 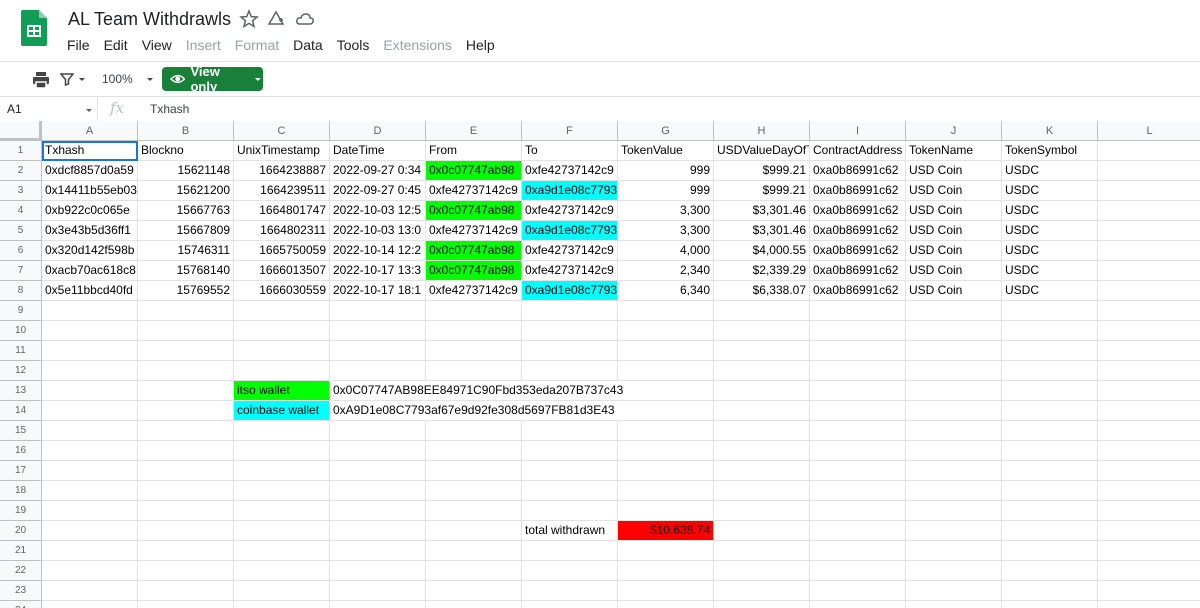 I want to click on table-cell: 0xacb70ac618c8, so click(x=90, y=271).